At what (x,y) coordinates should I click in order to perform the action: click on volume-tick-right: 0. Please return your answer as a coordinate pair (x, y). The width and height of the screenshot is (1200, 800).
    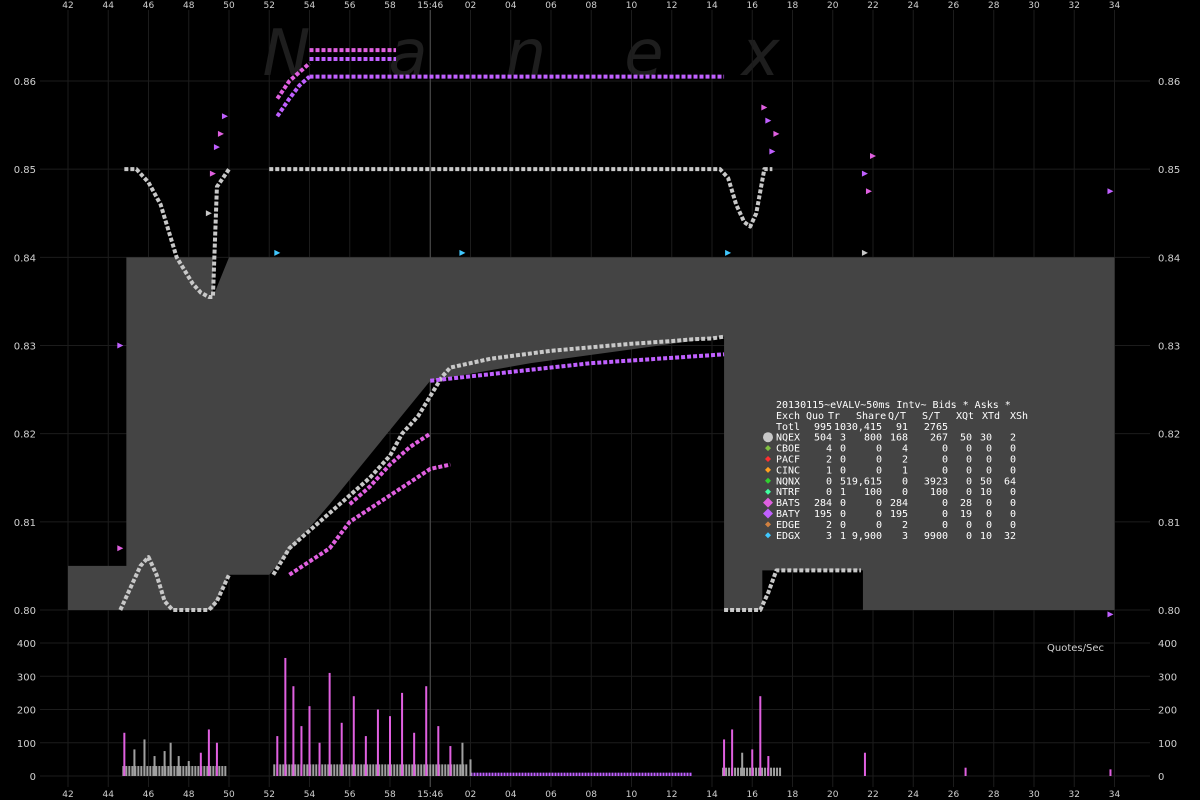
    Looking at the image, I should click on (1161, 777).